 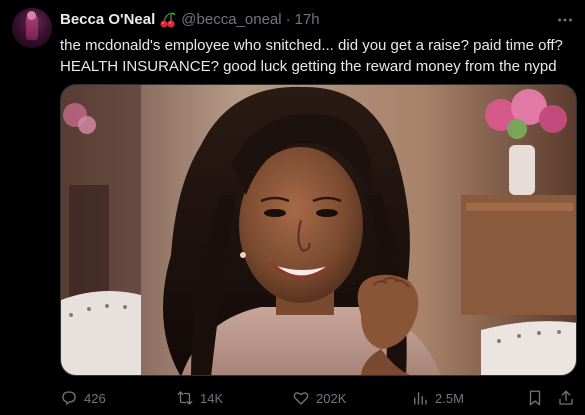 I want to click on like-button: 202K, so click(x=319, y=398).